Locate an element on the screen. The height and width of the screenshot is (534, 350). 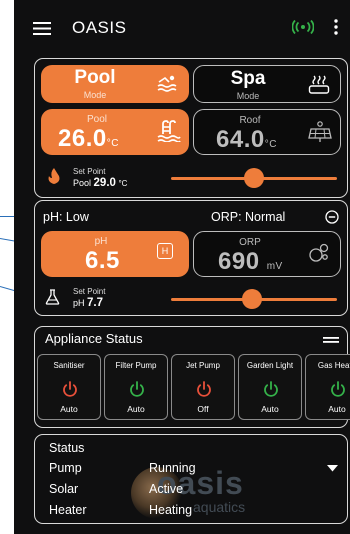
appliance-tile: Filter Pump Auto is located at coordinates (136, 387).